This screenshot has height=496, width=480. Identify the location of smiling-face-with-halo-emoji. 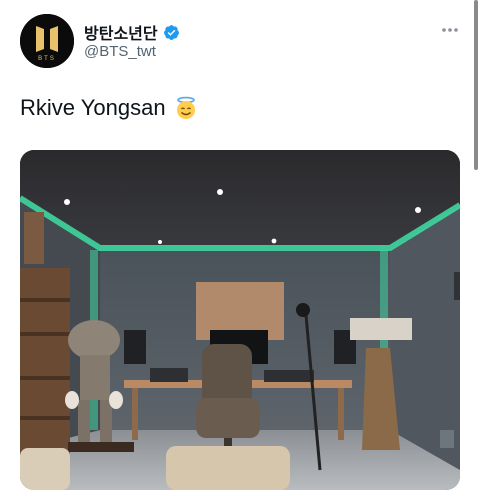
(185, 107).